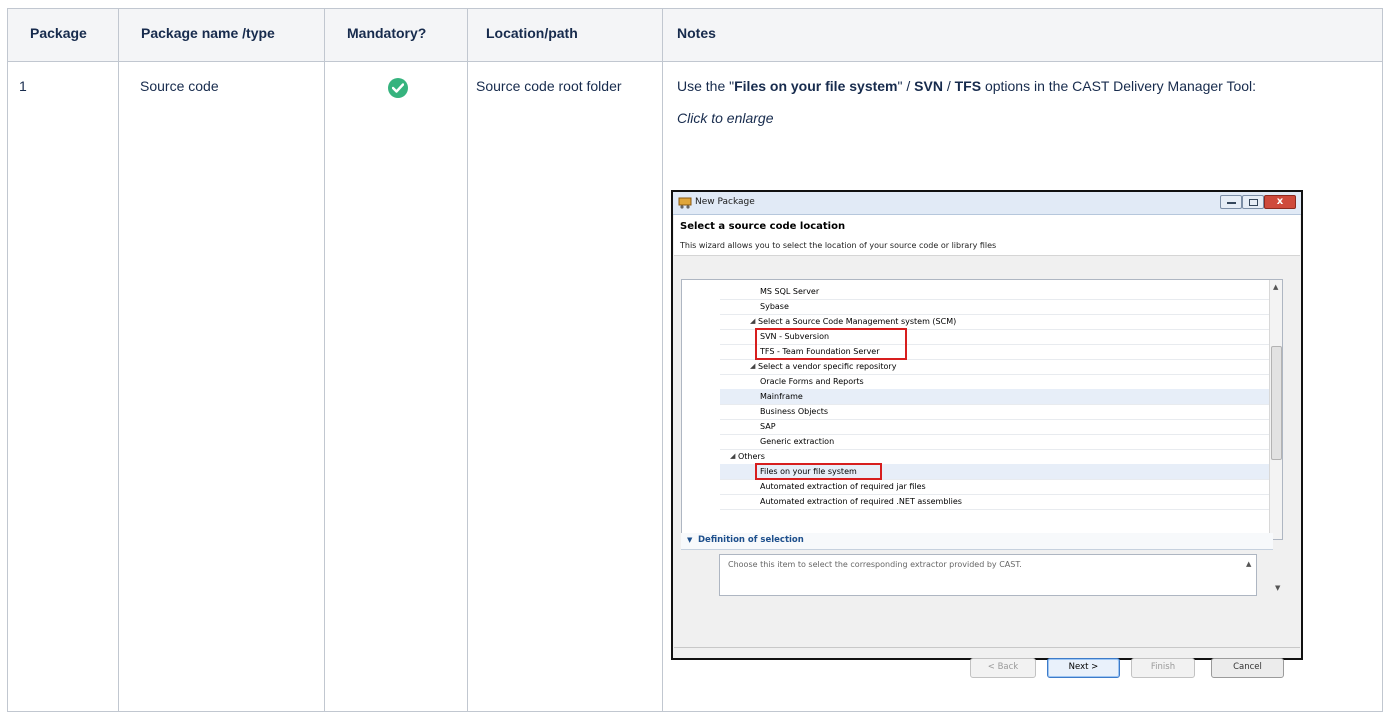 This screenshot has width=1384, height=712. I want to click on notes-bold-svn: SVN, so click(928, 86).